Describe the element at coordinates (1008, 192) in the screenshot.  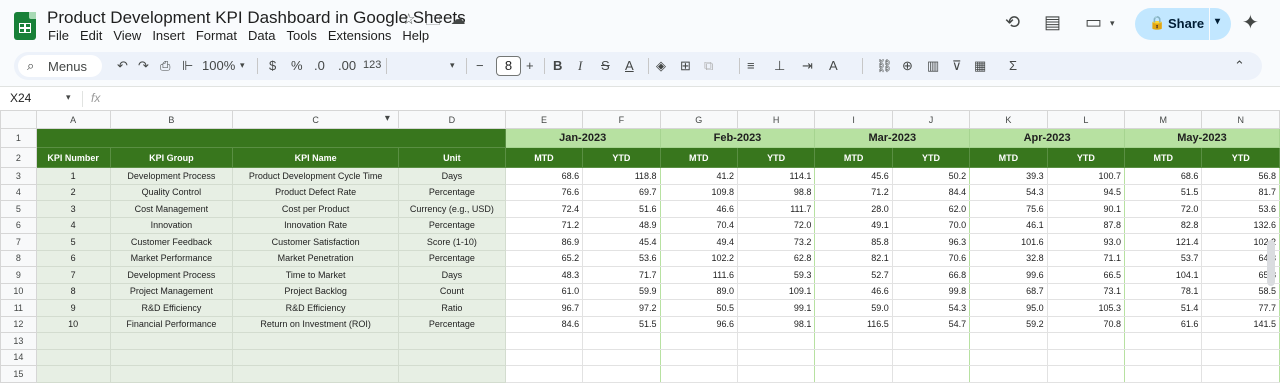
I see `mtd-cell: 54.3` at that location.